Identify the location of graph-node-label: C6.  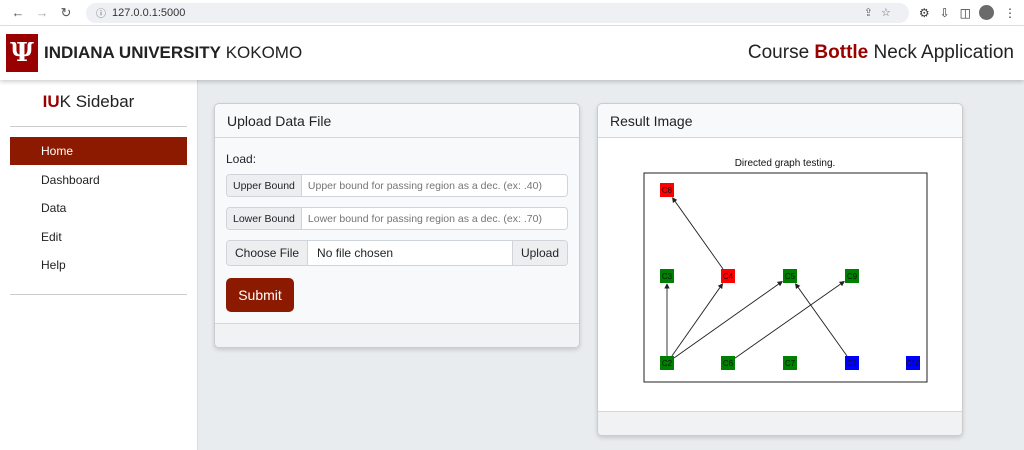
(728, 363).